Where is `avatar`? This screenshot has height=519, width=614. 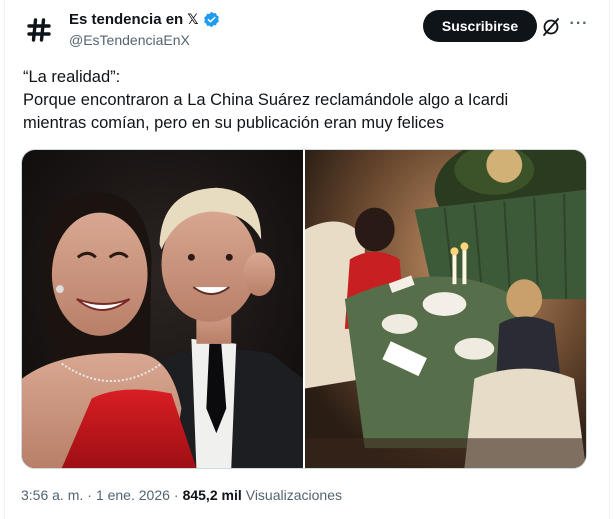
avatar is located at coordinates (39, 30).